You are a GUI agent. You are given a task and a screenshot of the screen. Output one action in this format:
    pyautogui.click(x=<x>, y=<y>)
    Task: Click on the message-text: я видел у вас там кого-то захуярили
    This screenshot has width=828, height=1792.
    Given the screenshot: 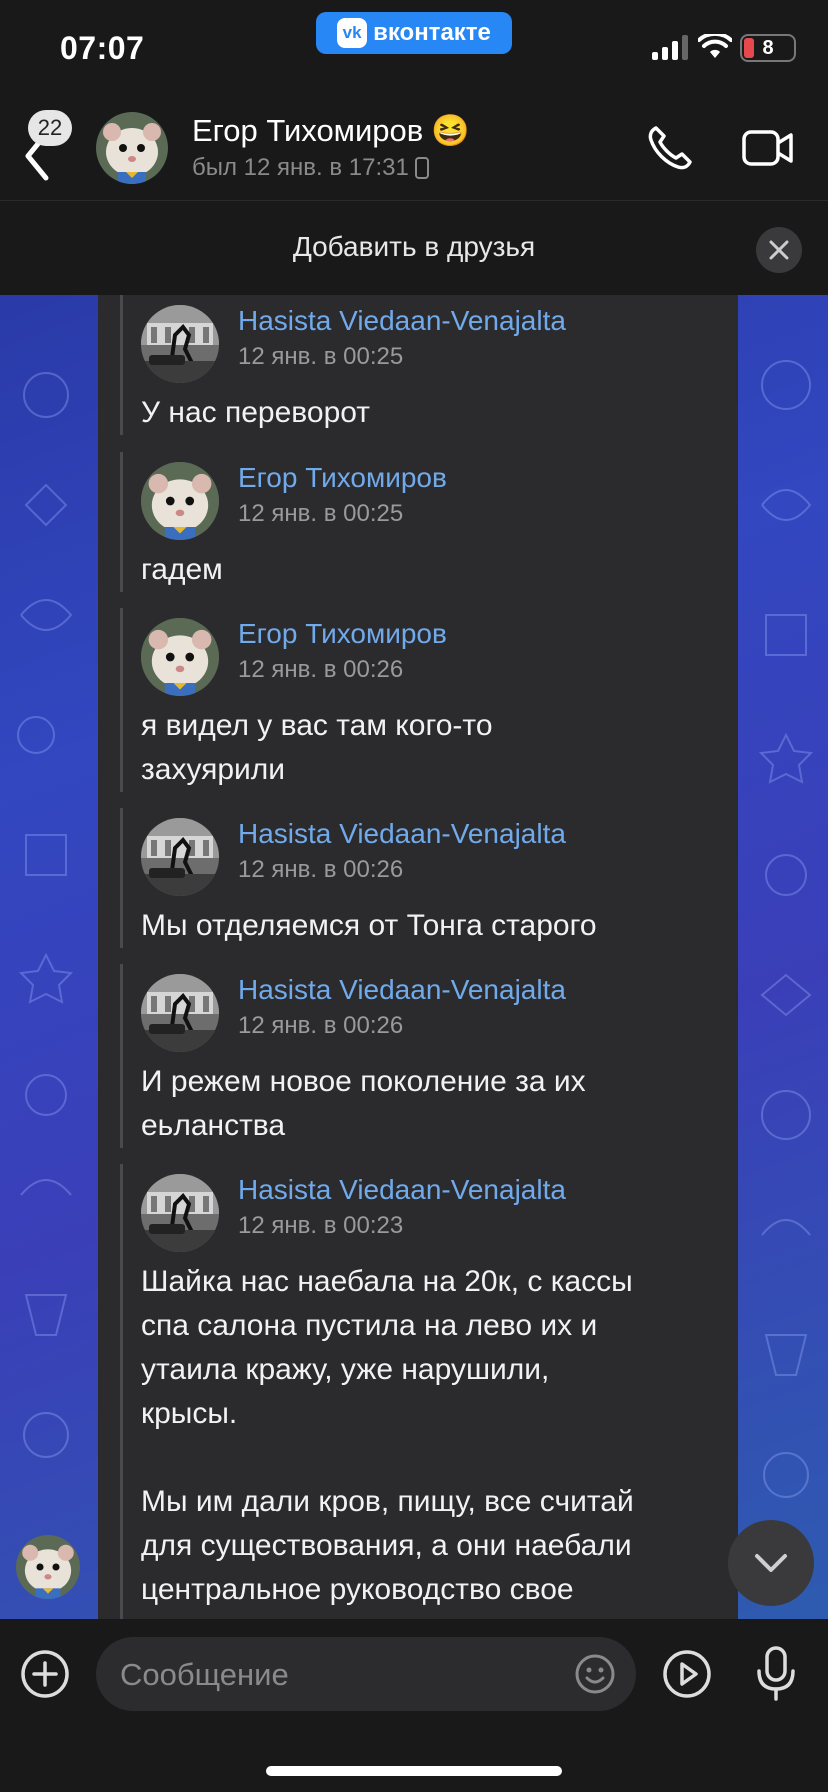 What is the action you would take?
    pyautogui.click(x=317, y=747)
    